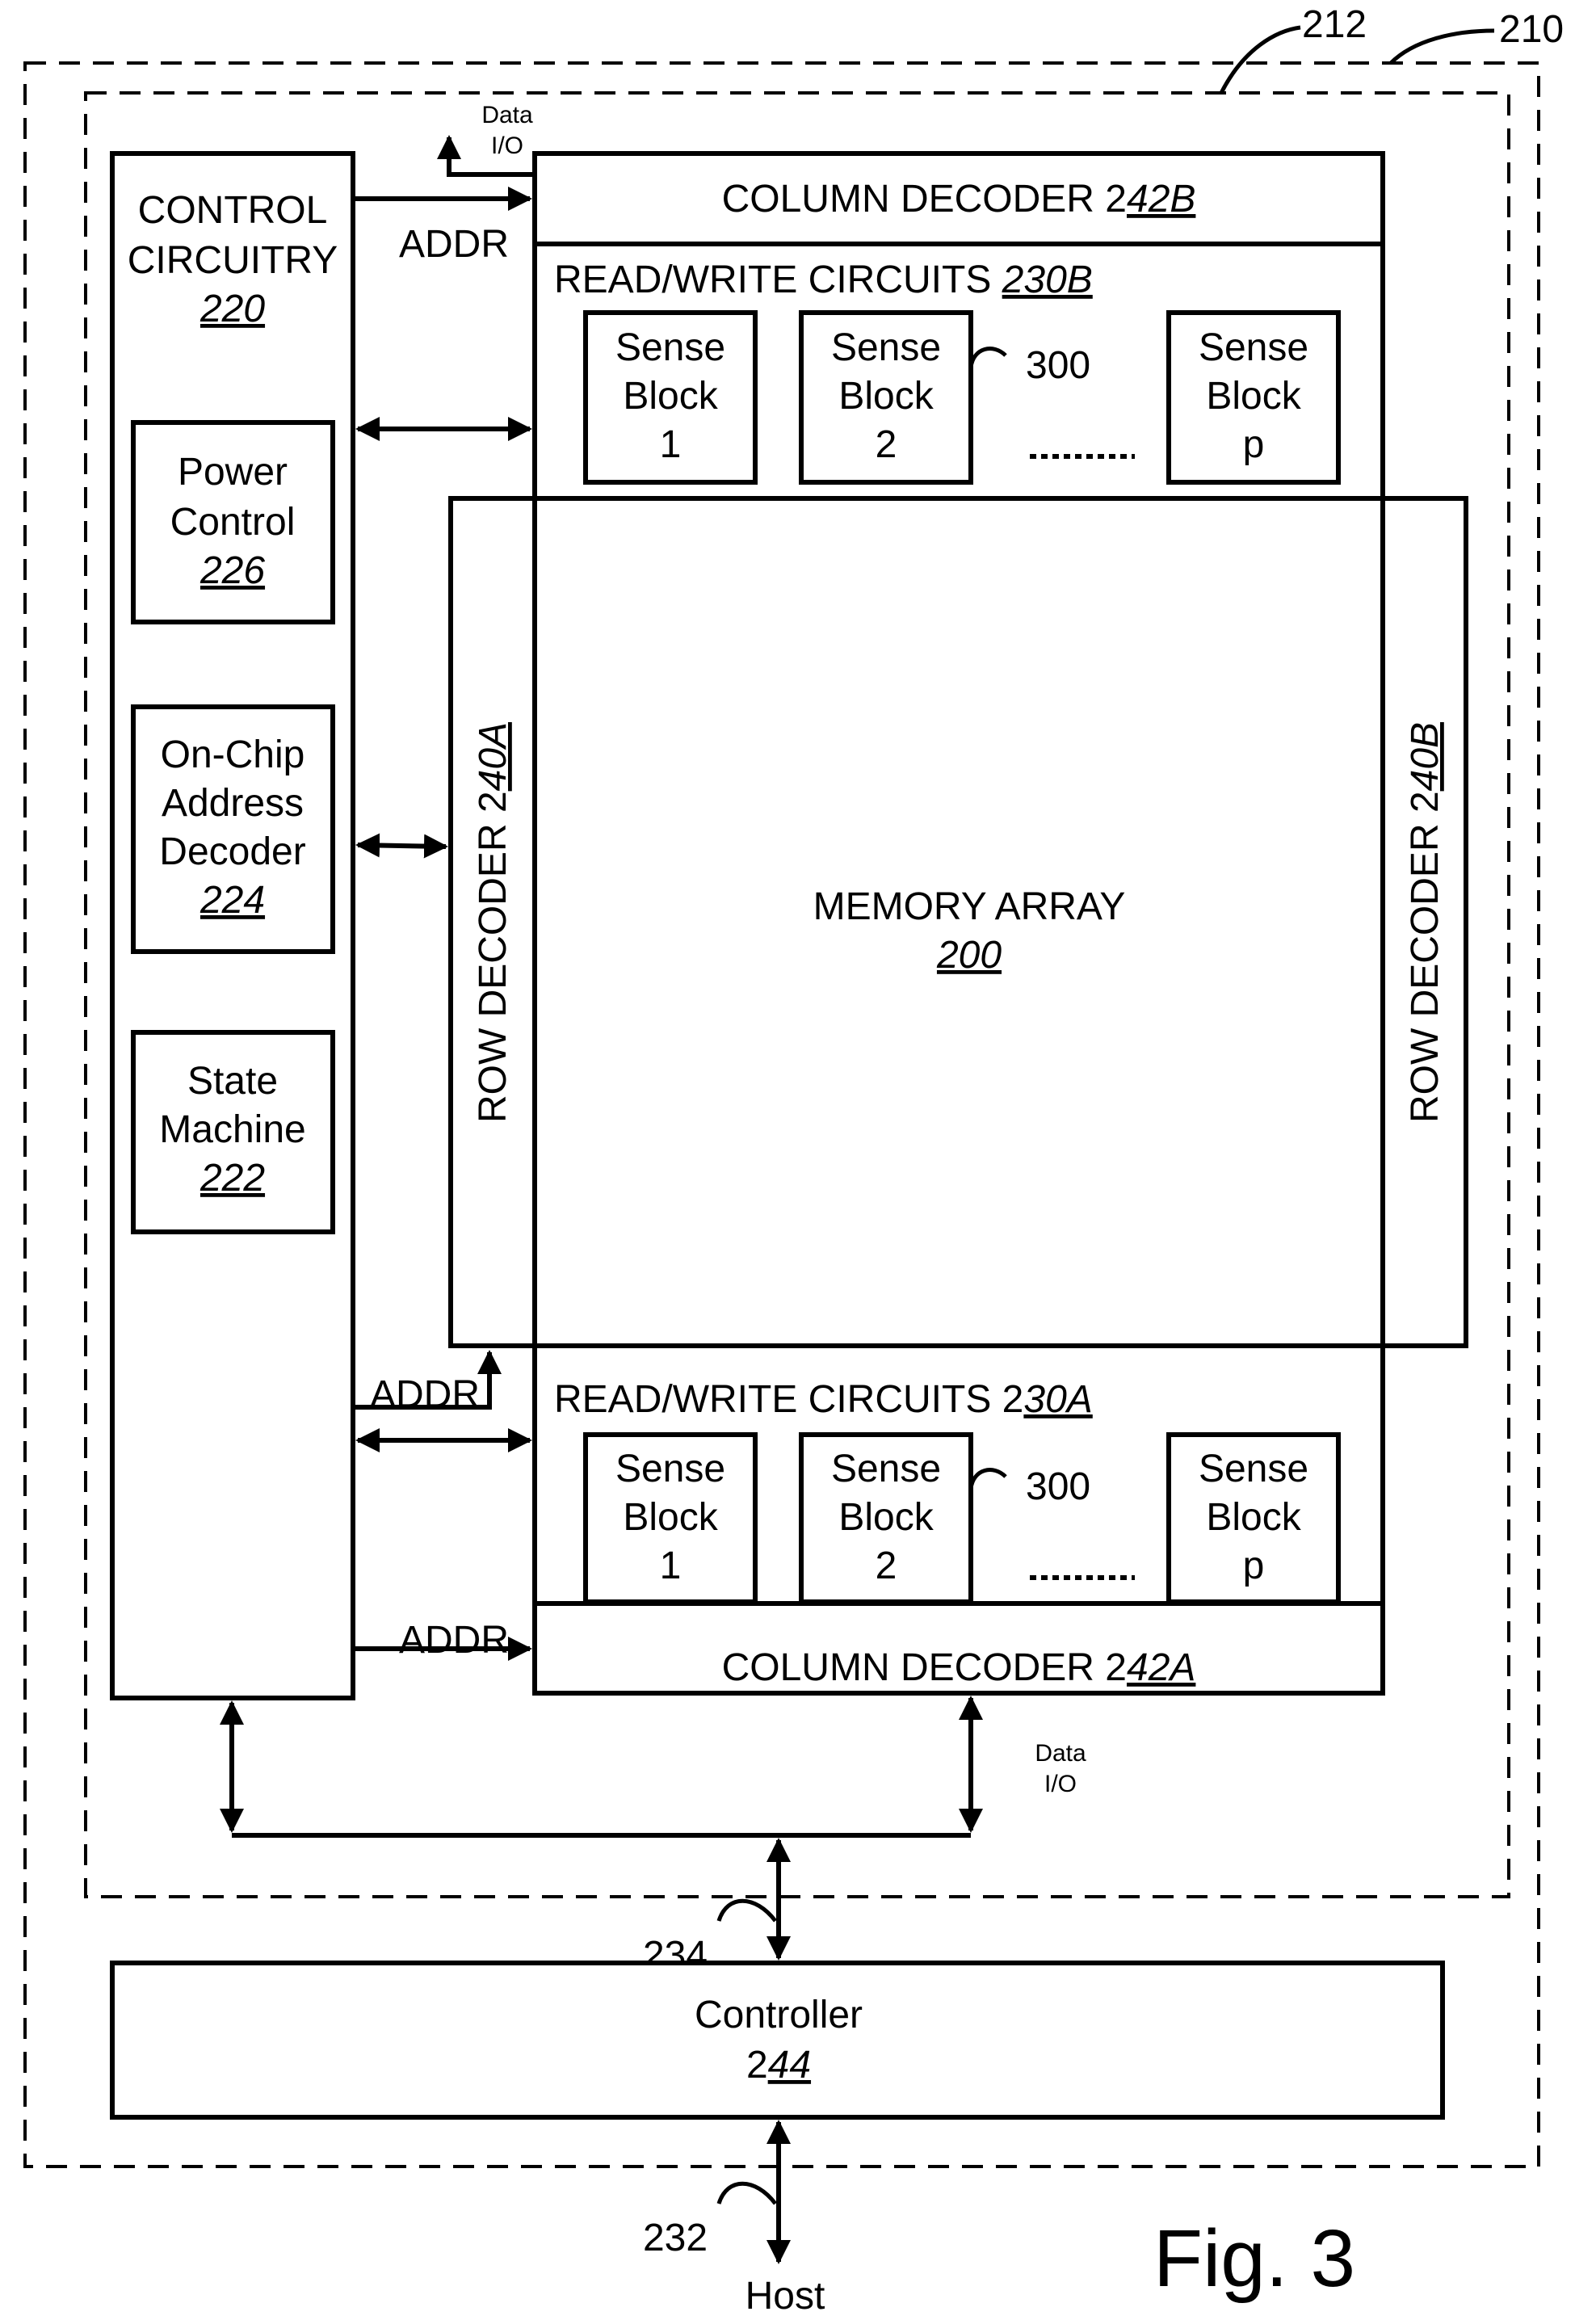 The image size is (1596, 2320). I want to click on memory-array-label: MEMORY ARRAY, so click(970, 906).